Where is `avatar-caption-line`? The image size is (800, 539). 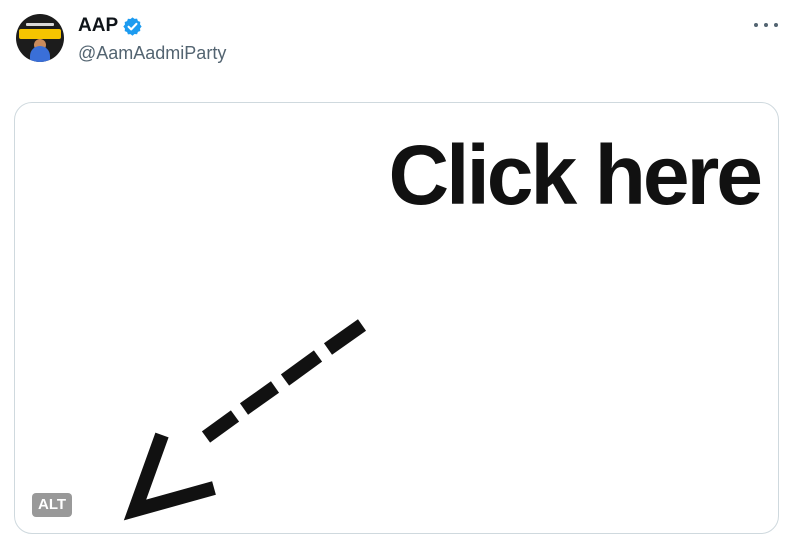 avatar-caption-line is located at coordinates (40, 24).